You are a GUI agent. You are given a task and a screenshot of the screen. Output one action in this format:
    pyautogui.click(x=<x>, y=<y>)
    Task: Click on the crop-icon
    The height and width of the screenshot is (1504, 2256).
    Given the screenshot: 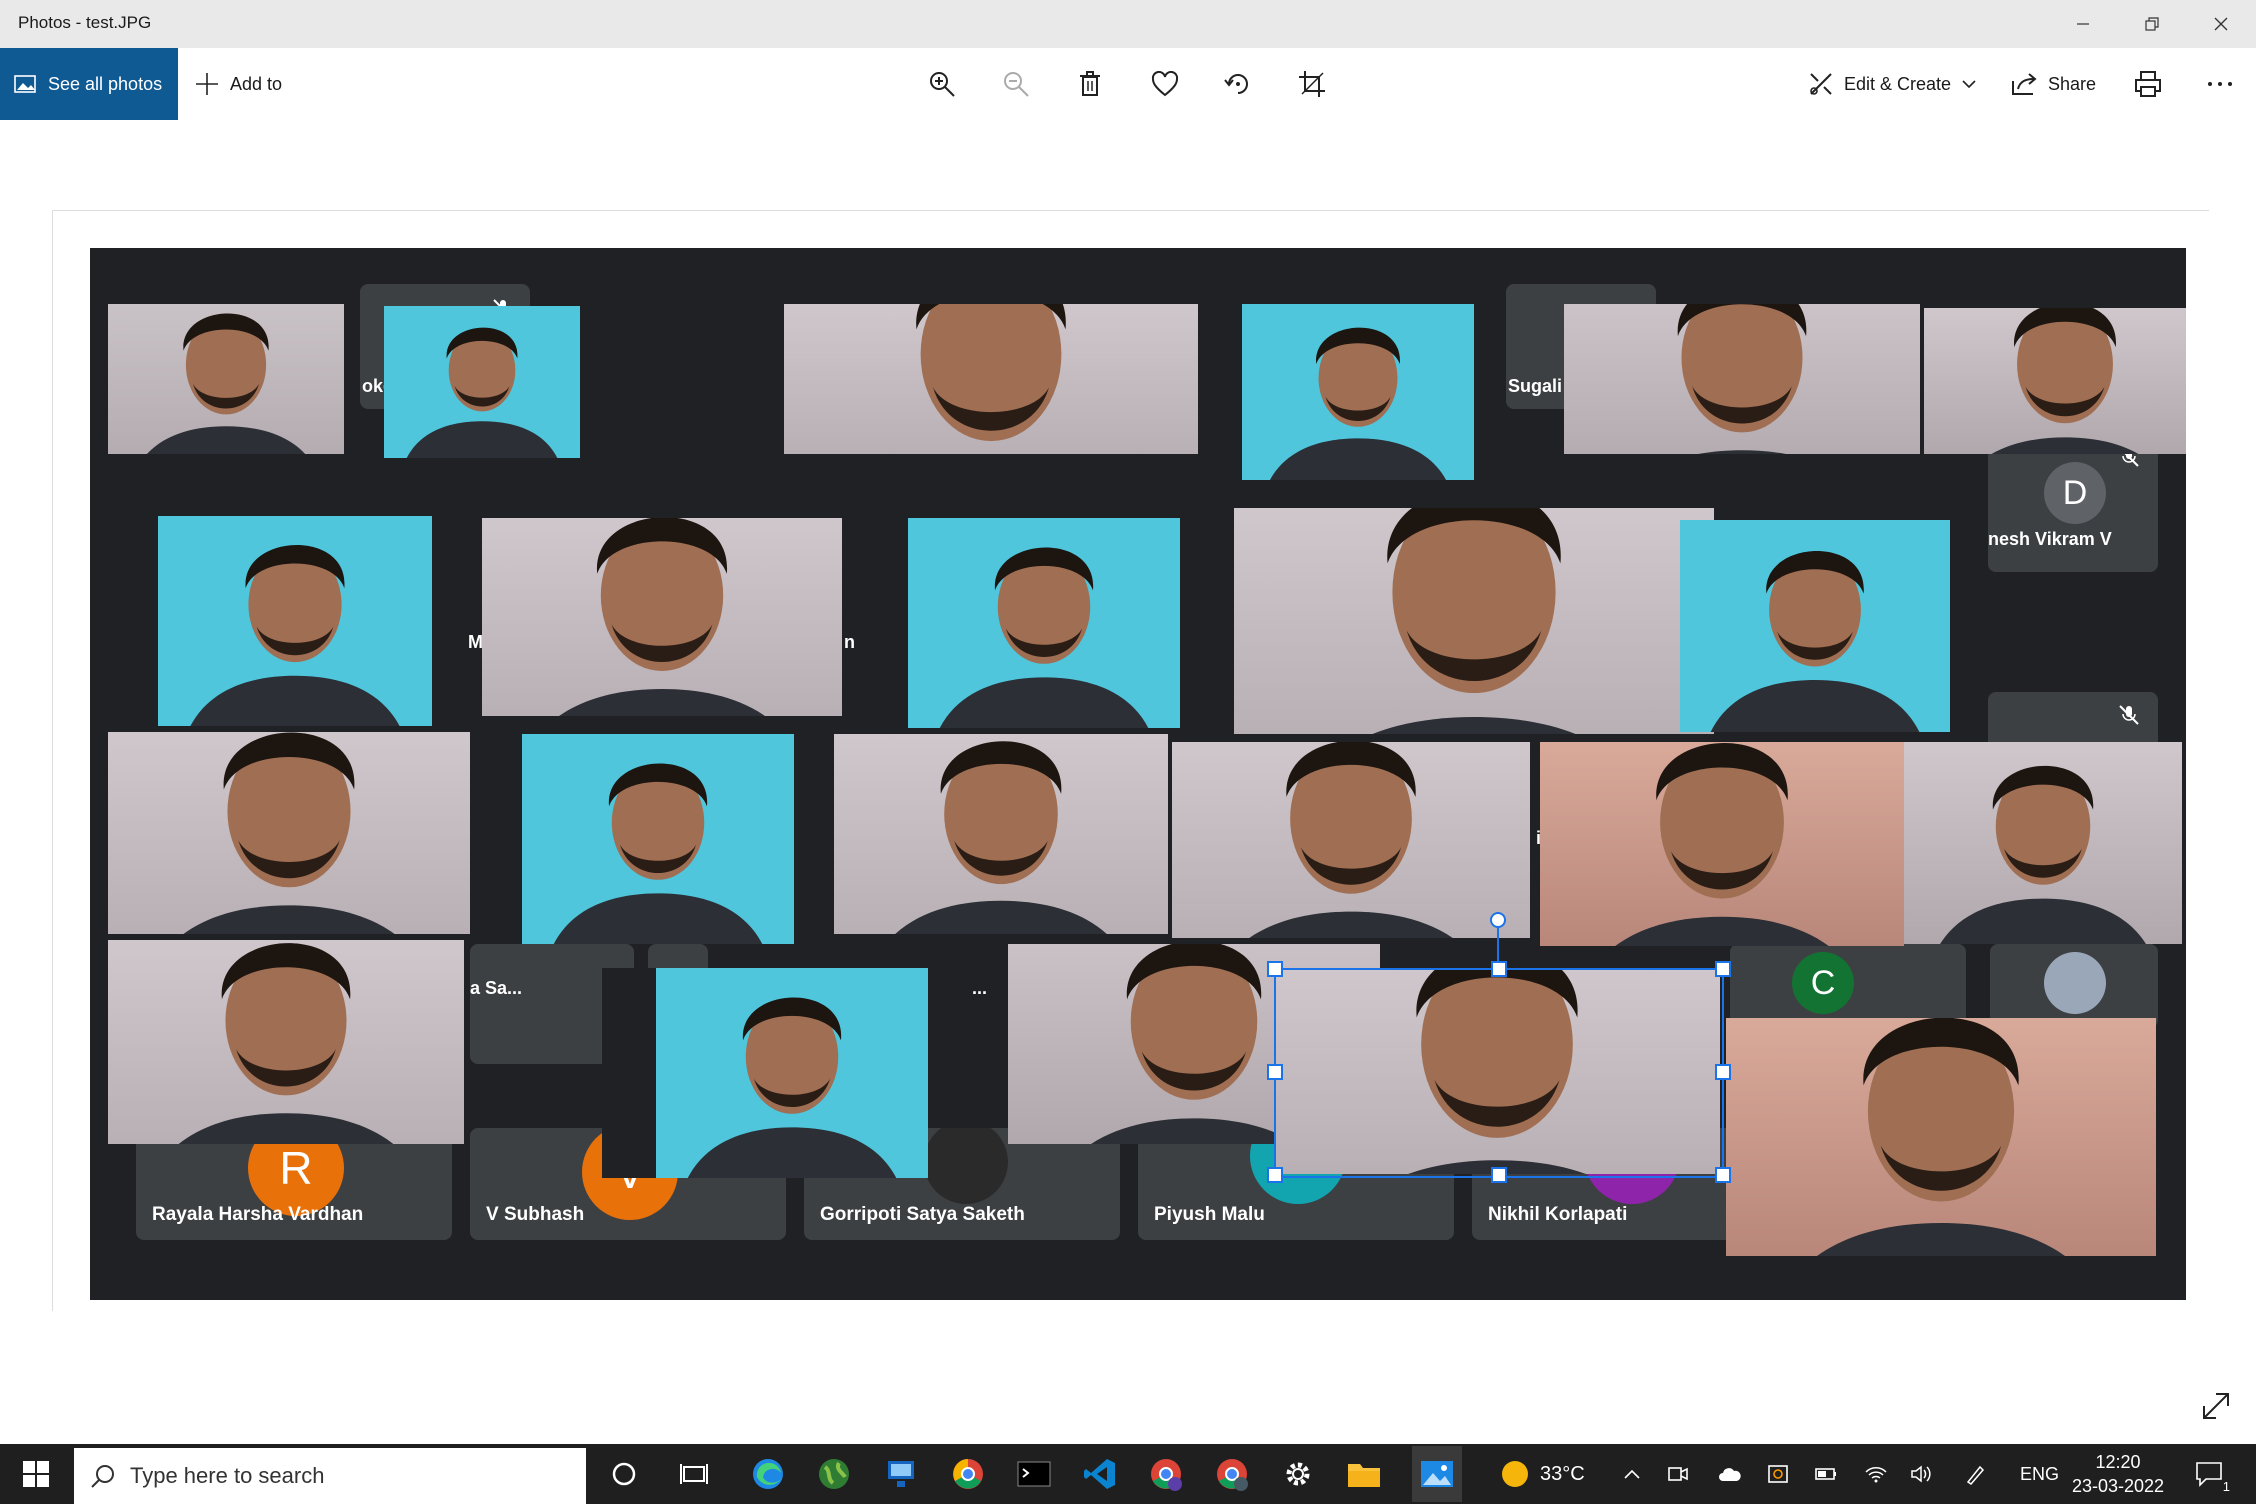 What is the action you would take?
    pyautogui.click(x=1312, y=84)
    